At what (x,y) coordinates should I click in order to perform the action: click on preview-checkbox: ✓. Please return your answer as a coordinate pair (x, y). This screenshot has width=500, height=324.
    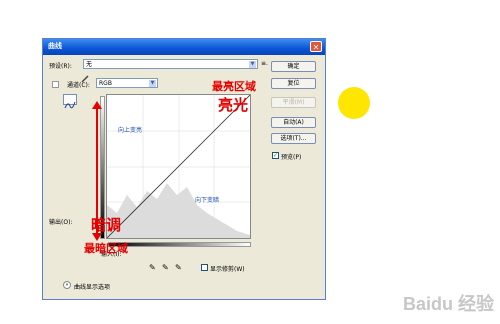
    Looking at the image, I should click on (275, 155).